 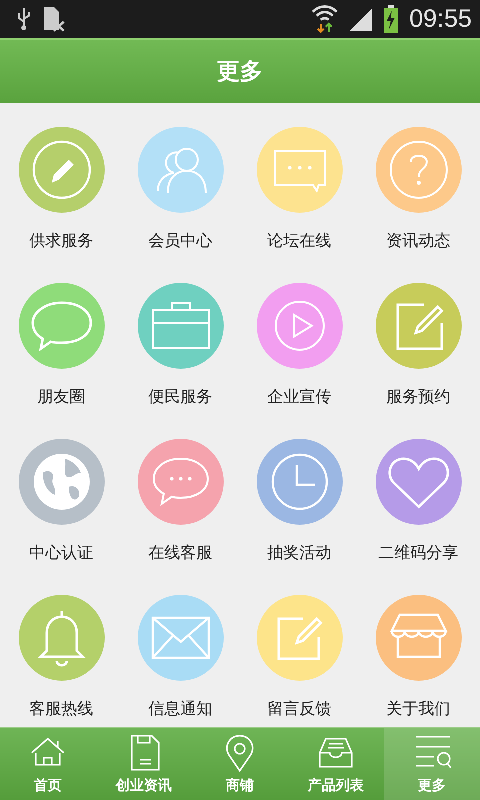 What do you see at coordinates (440, 19) in the screenshot?
I see `clock-time: 09:55` at bounding box center [440, 19].